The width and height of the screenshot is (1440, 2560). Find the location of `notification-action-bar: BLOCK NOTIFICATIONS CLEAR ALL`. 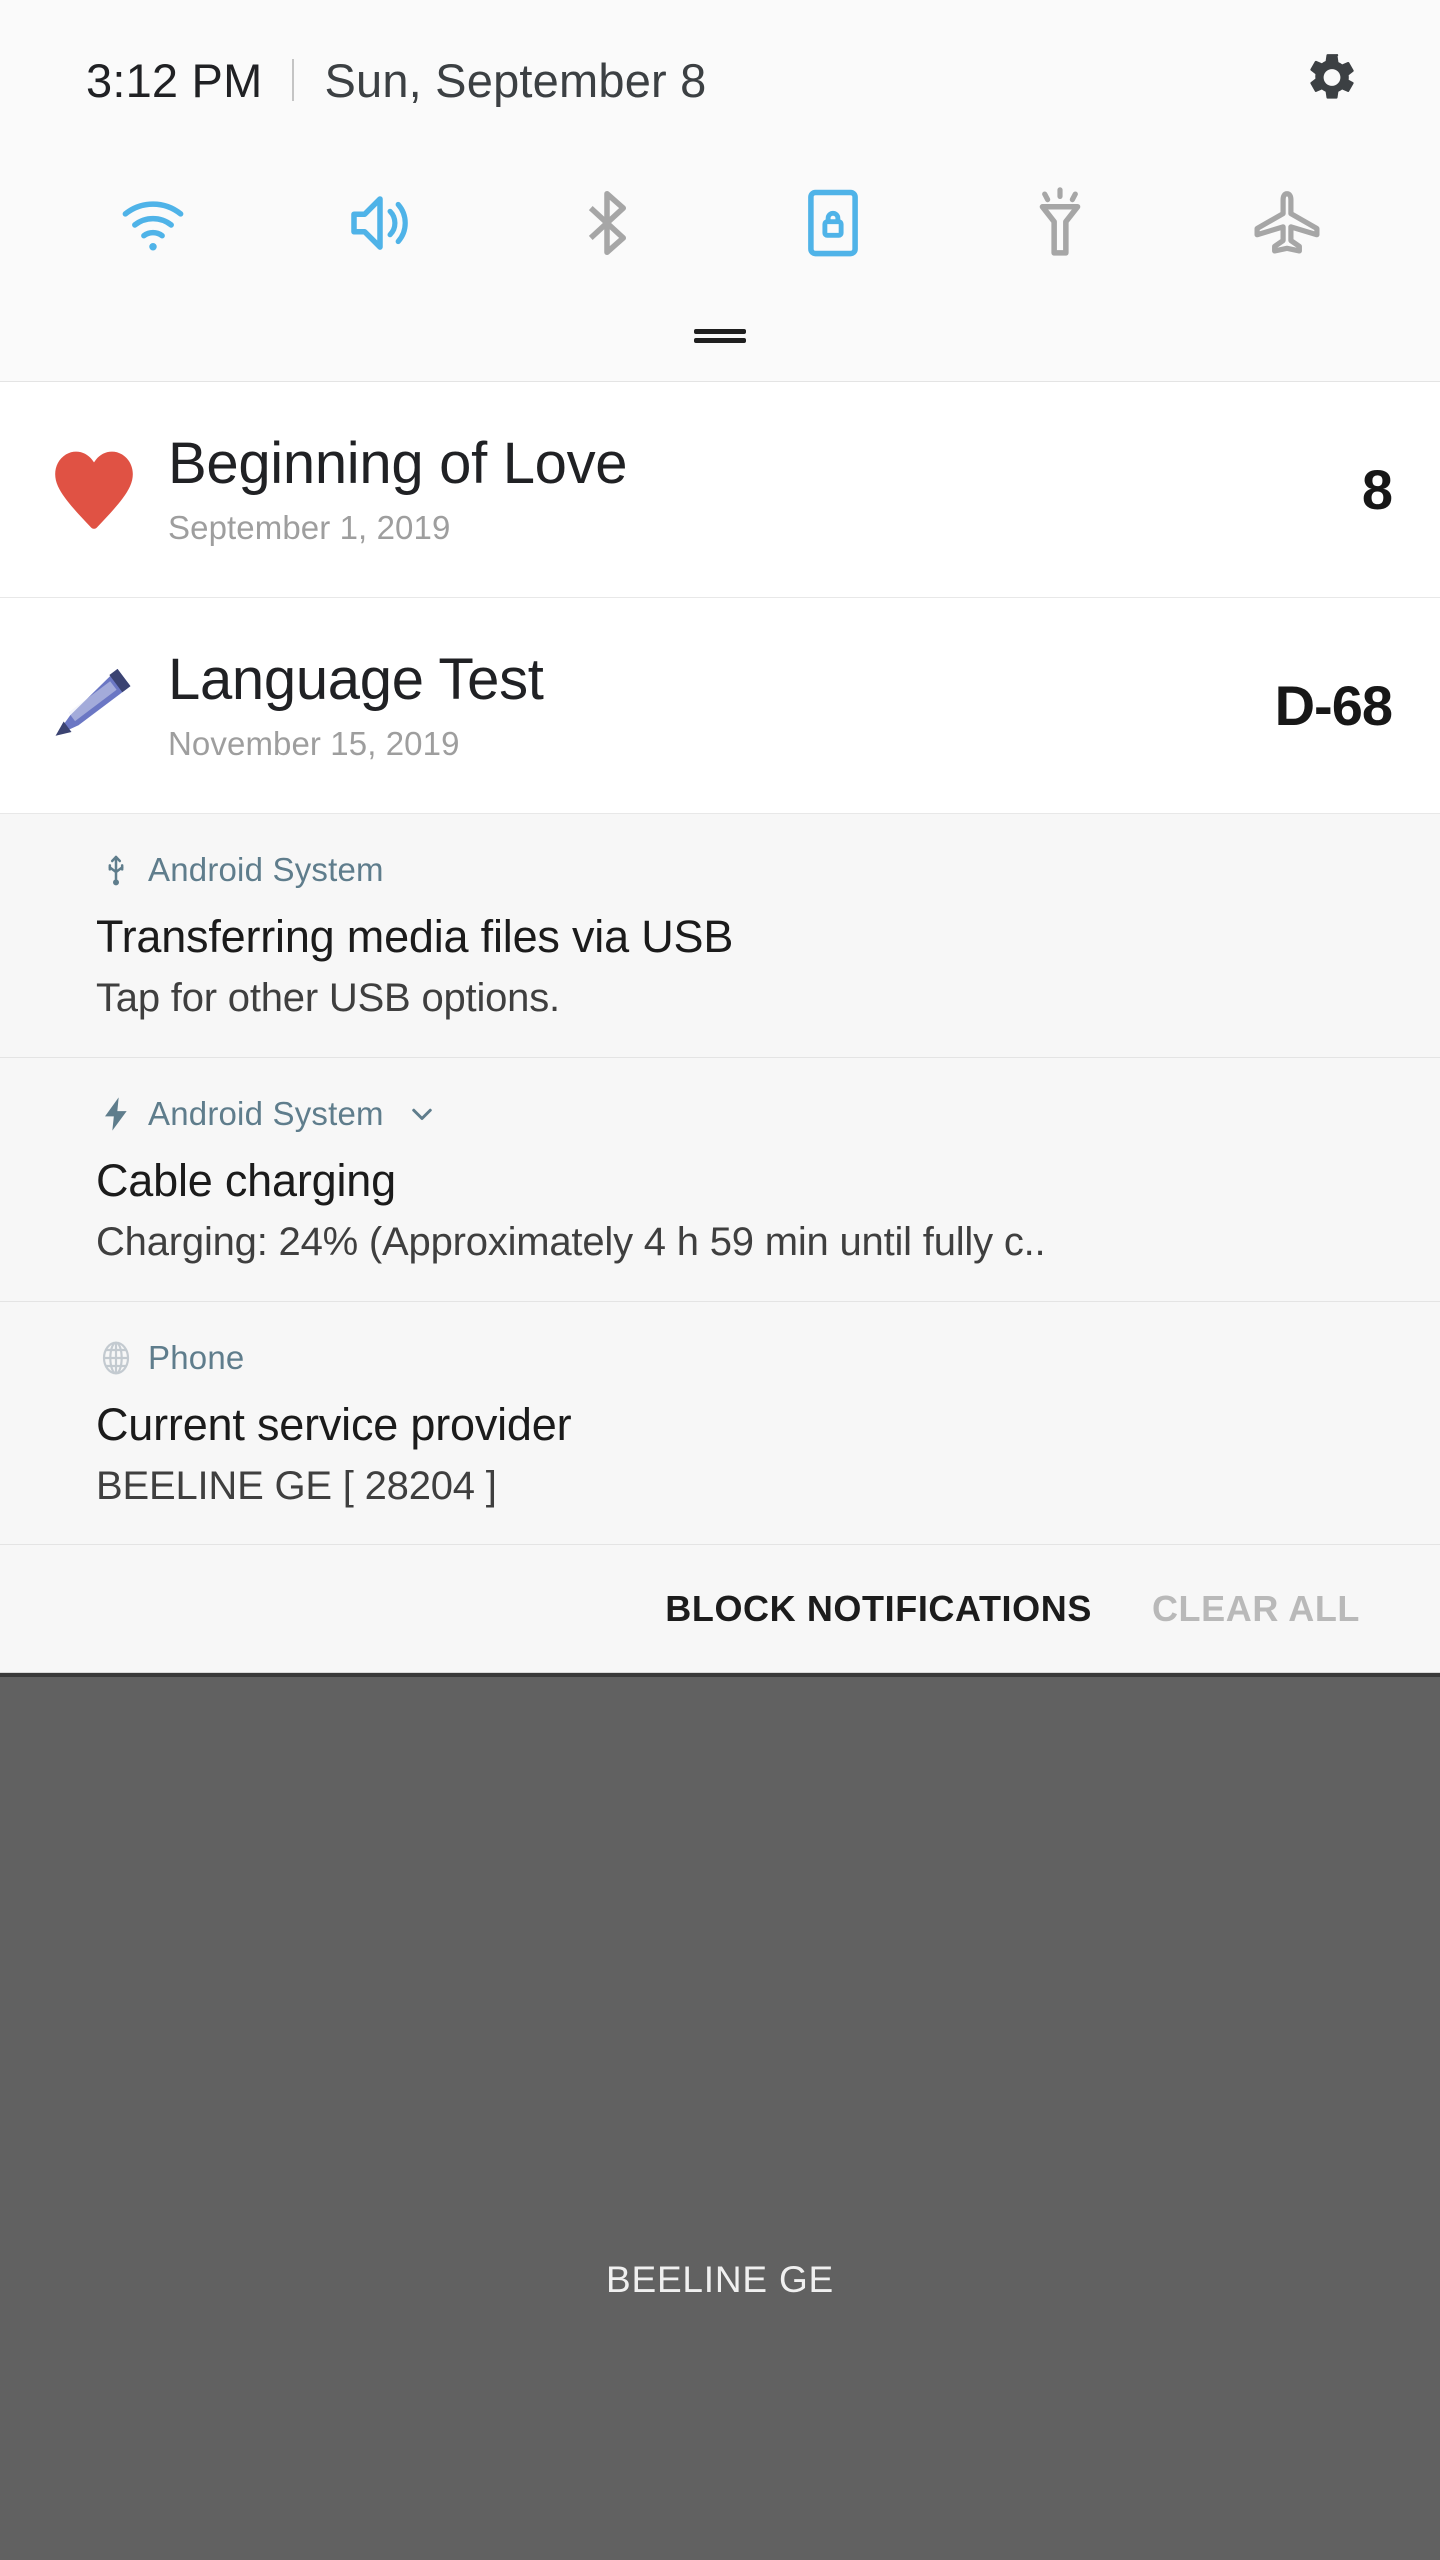

notification-action-bar: BLOCK NOTIFICATIONS CLEAR ALL is located at coordinates (720, 1609).